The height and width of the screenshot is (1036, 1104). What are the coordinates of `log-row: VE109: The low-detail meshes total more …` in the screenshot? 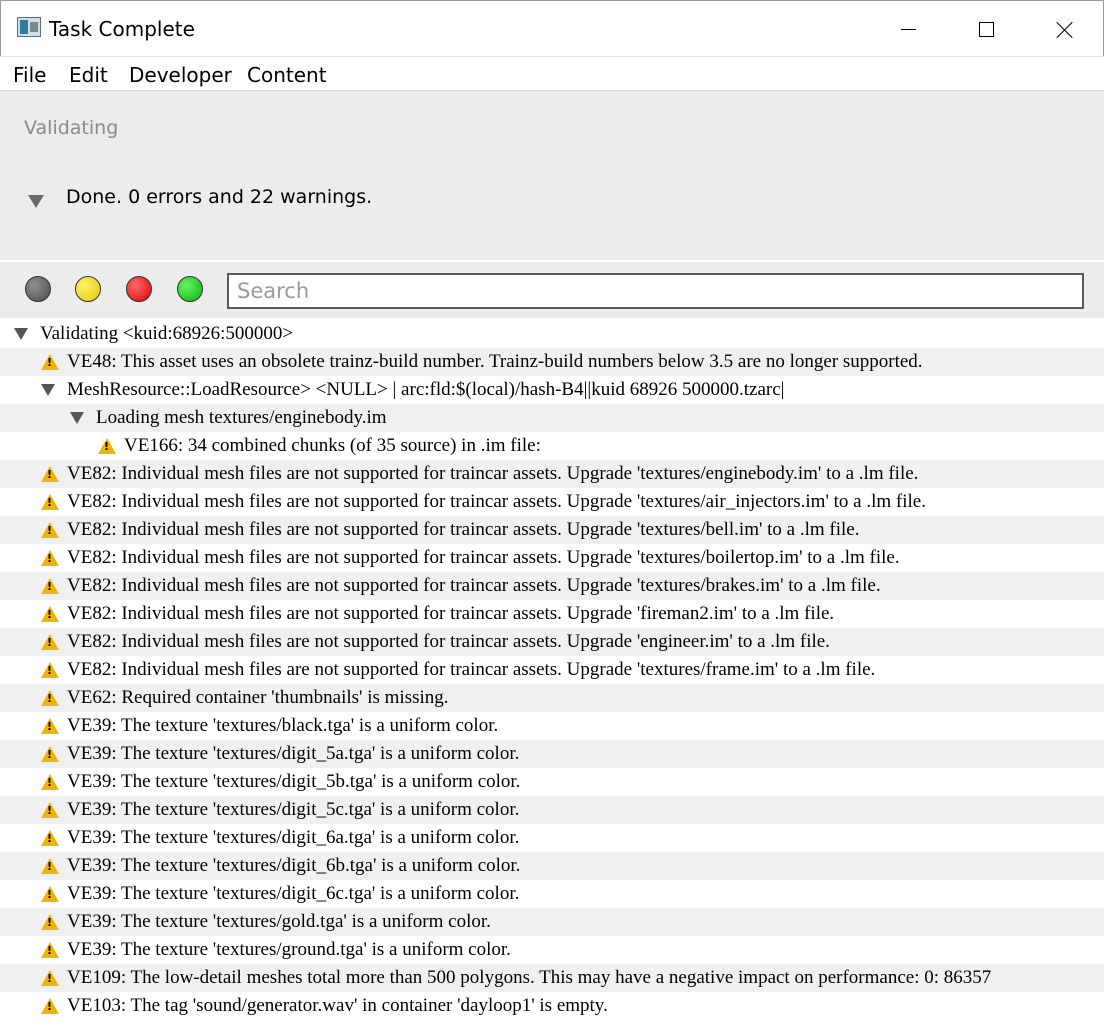 It's located at (552, 978).